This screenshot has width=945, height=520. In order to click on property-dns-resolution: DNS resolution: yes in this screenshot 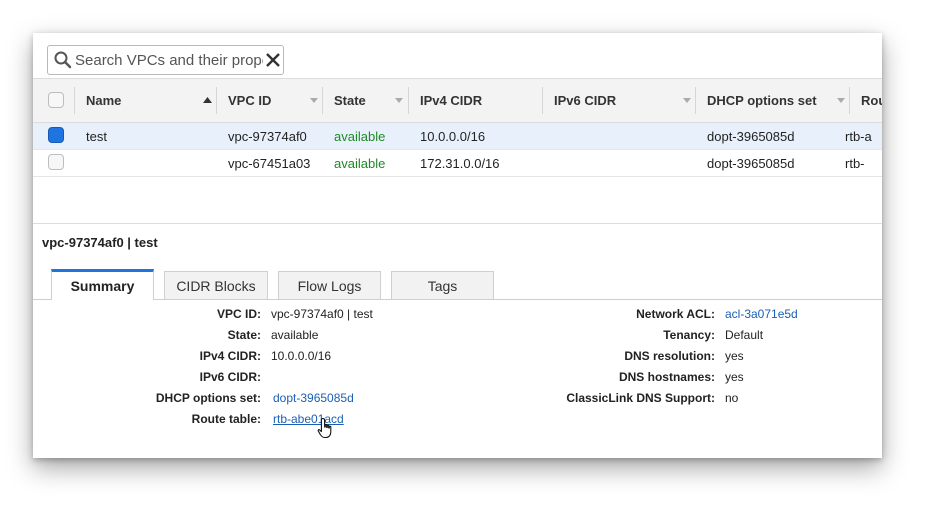, I will do `click(667, 357)`.